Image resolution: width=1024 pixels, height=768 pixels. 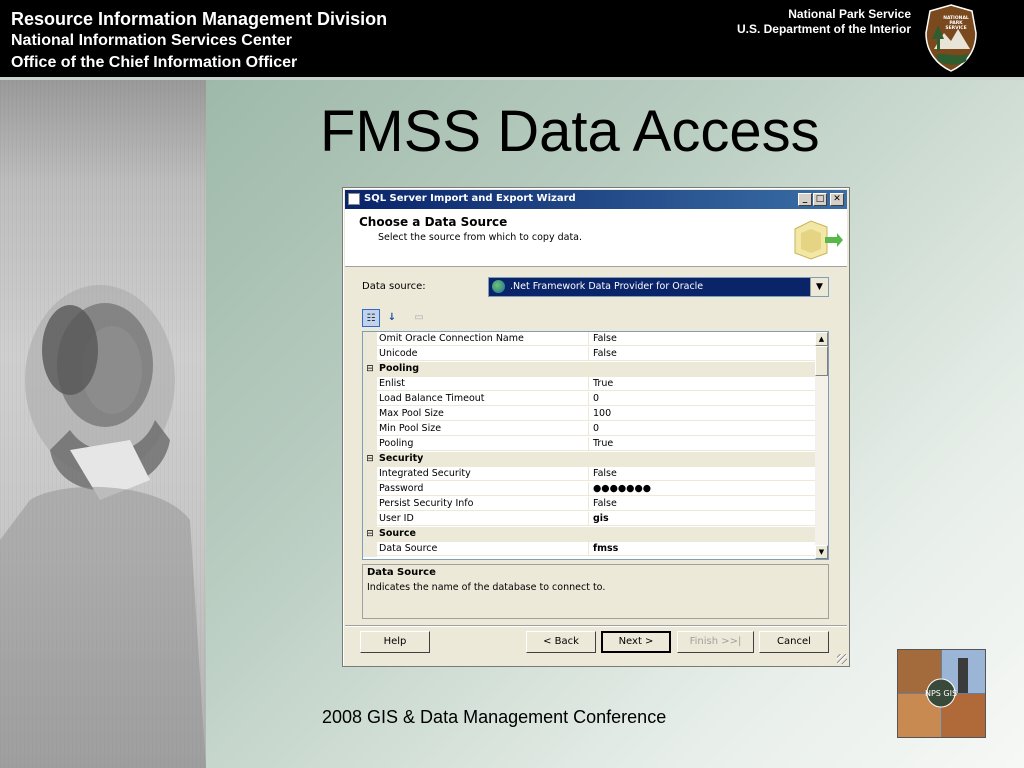 I want to click on logo-text-service: SERVICE, so click(x=955, y=28).